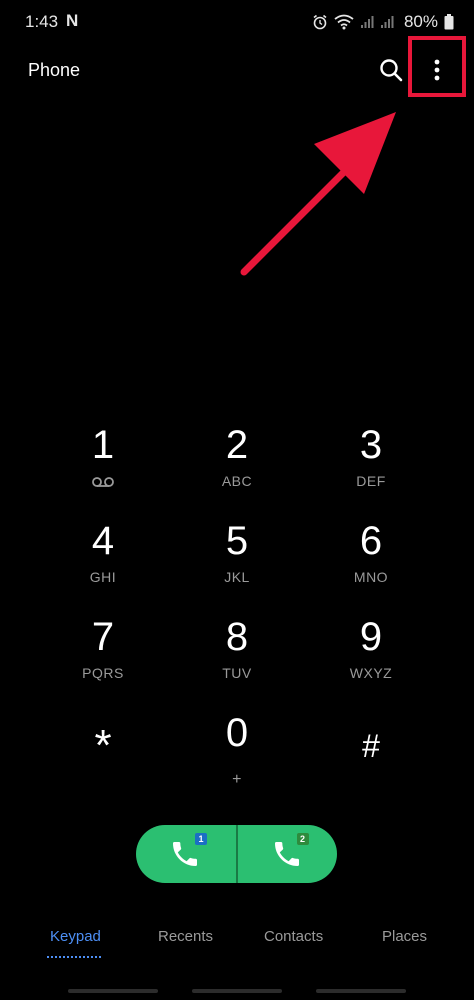 This screenshot has width=474, height=1000. Describe the element at coordinates (237, 481) in the screenshot. I see `key-letters: ABC` at that location.